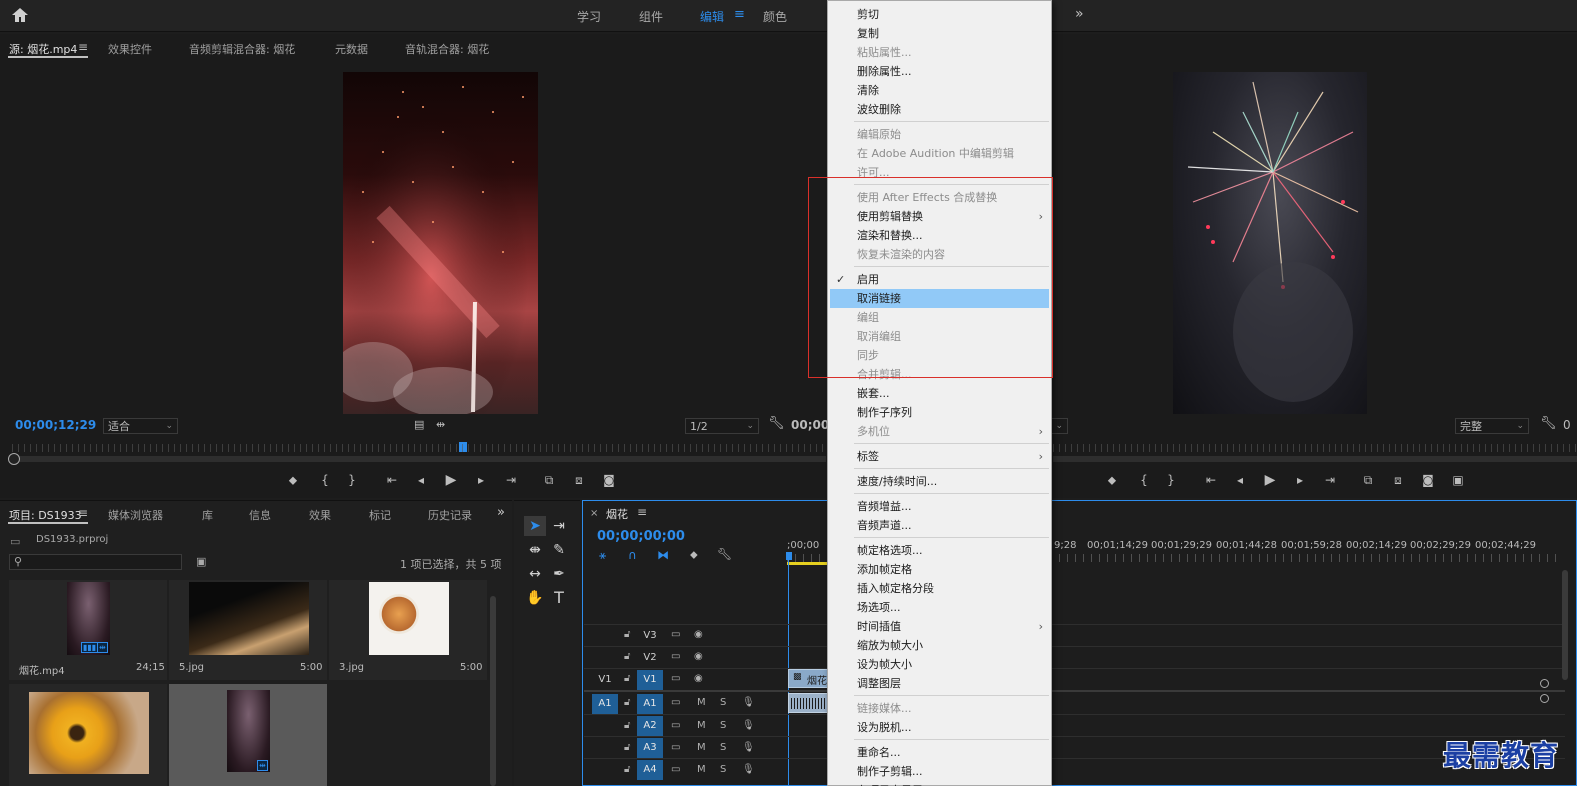 This screenshot has height=786, width=1577. Describe the element at coordinates (248, 630) in the screenshot. I see `project-item: 5.jpg 5:00` at that location.